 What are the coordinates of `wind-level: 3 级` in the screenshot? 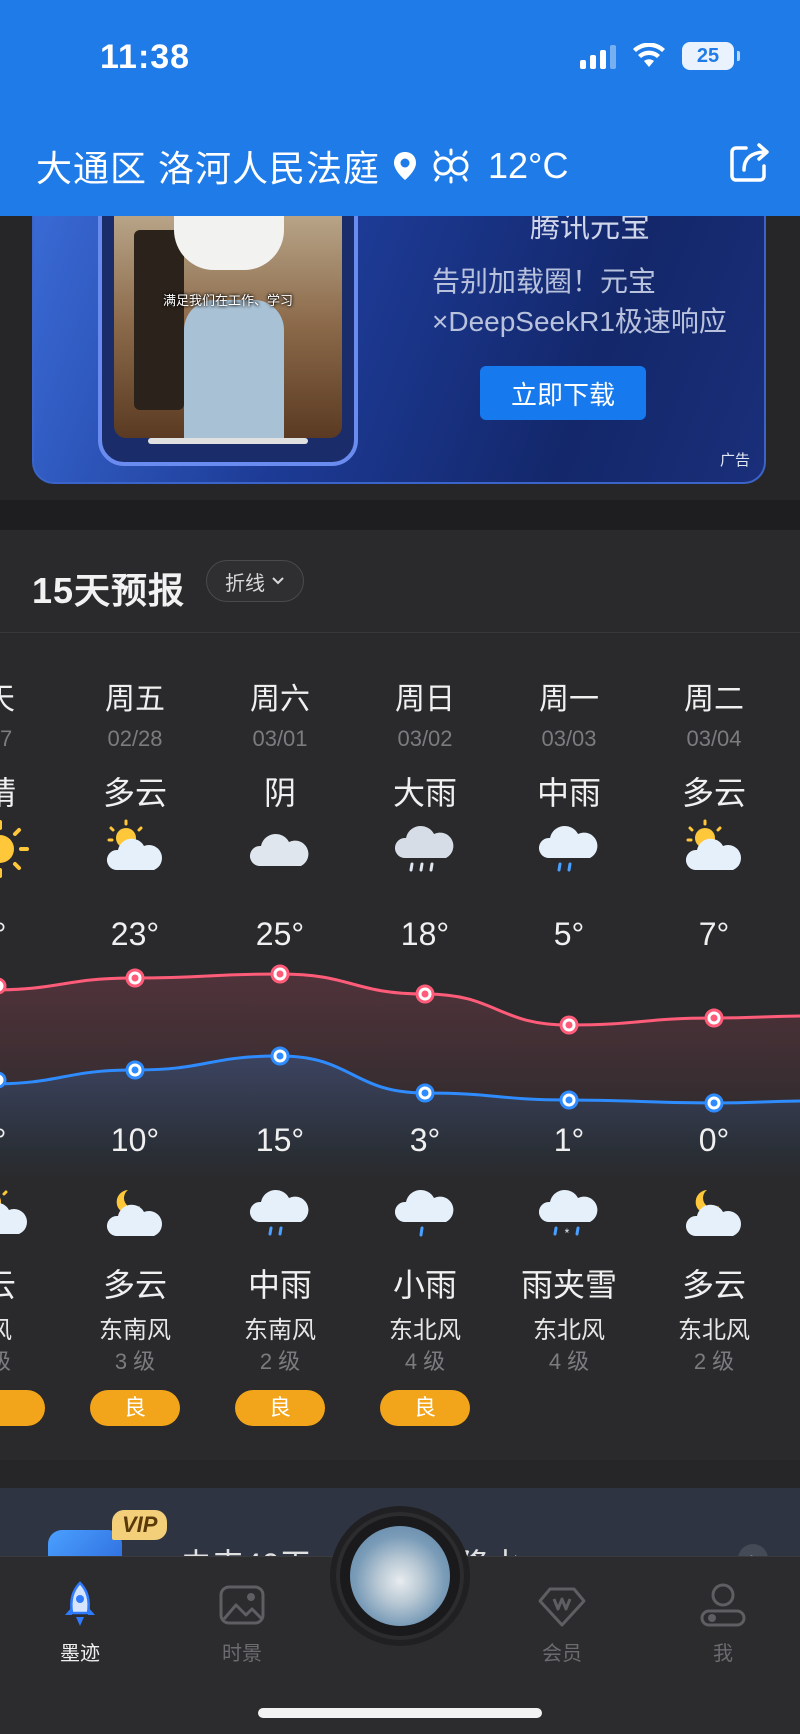 It's located at (135, 1361).